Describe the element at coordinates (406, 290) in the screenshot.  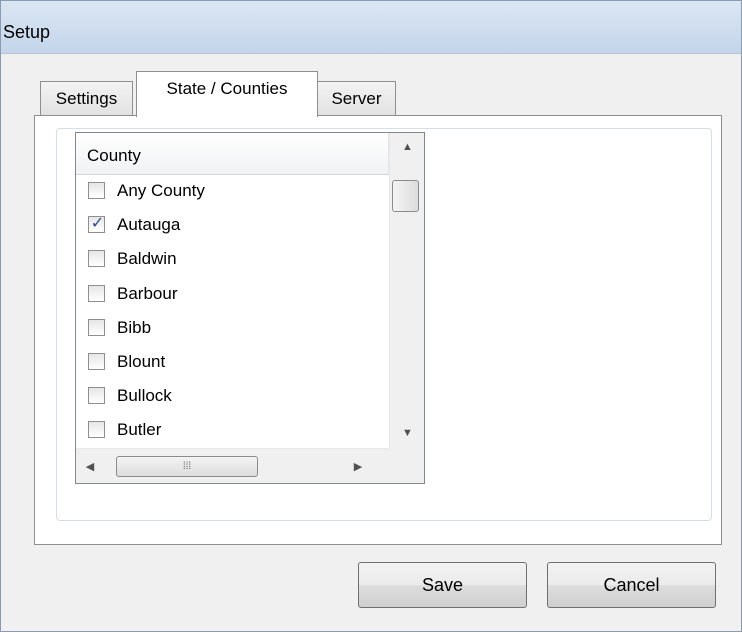
I see `vertical-scrollbar: ▲ ▼` at that location.